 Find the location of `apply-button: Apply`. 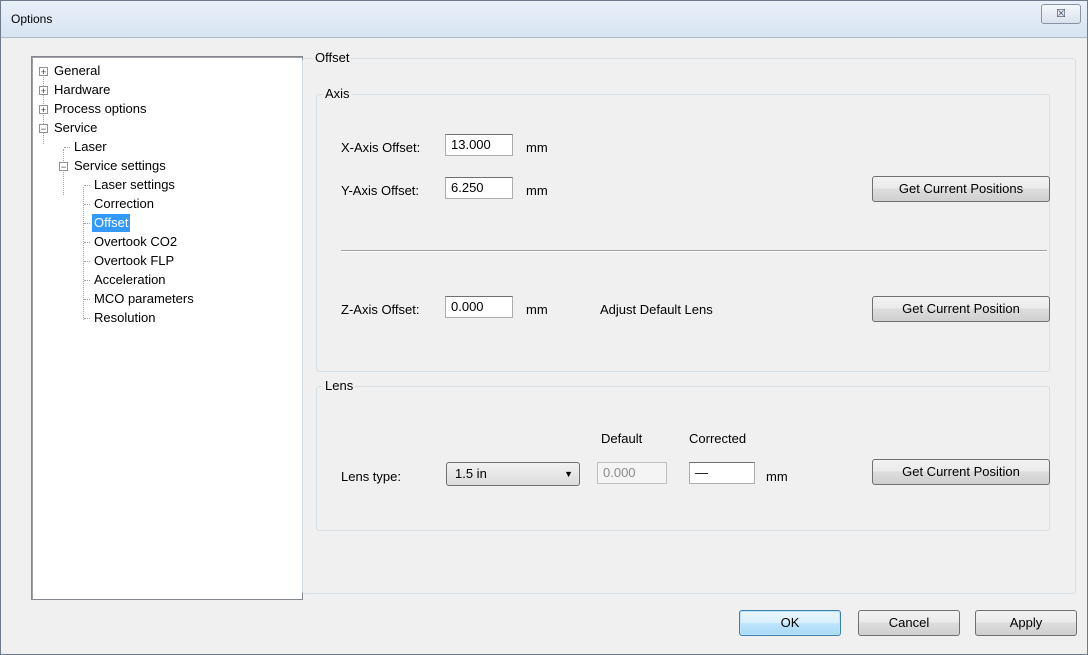

apply-button: Apply is located at coordinates (1026, 623).